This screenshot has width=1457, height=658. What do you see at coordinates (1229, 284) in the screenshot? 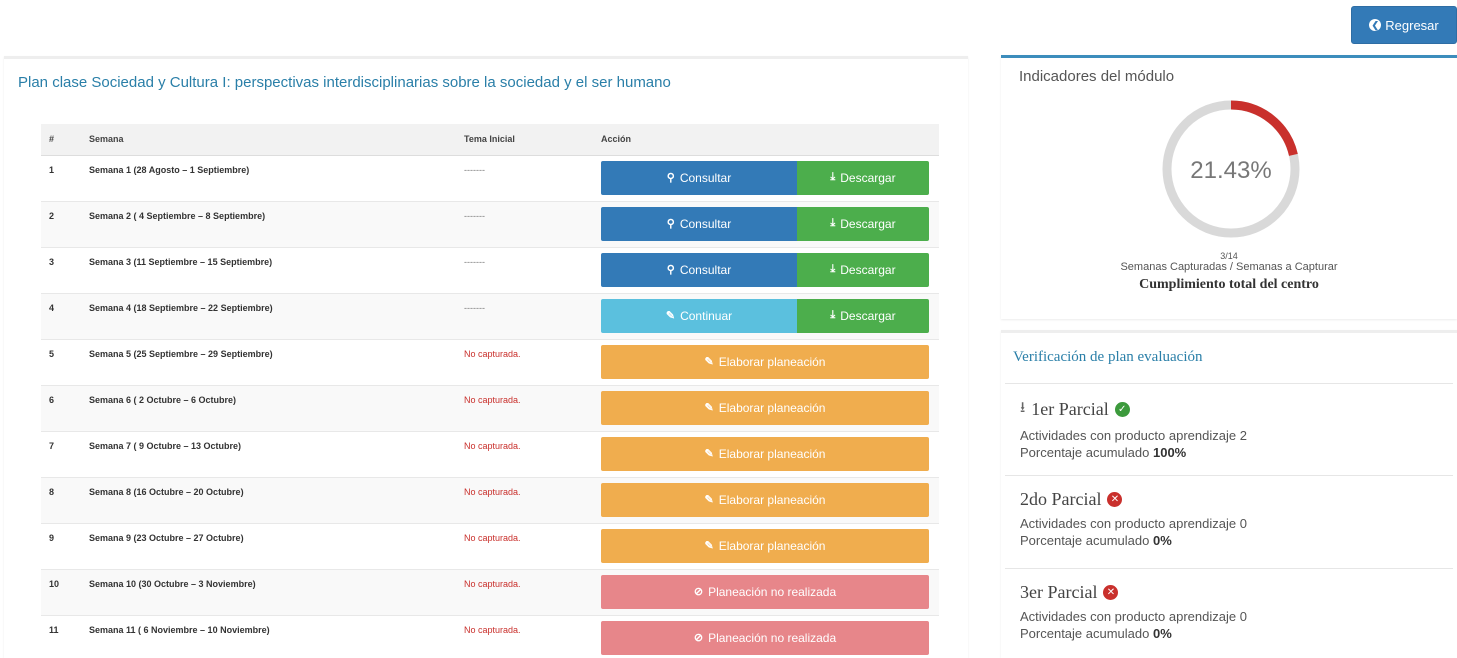
I see `cumplimiento-label: Cumplimiento total del centro` at bounding box center [1229, 284].